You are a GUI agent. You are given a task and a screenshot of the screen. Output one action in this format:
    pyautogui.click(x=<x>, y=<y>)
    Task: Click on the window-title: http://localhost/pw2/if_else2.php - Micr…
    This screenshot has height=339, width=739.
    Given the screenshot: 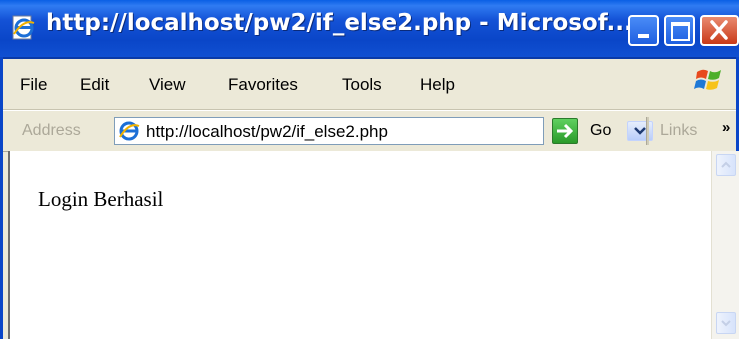 What is the action you would take?
    pyautogui.click(x=339, y=23)
    